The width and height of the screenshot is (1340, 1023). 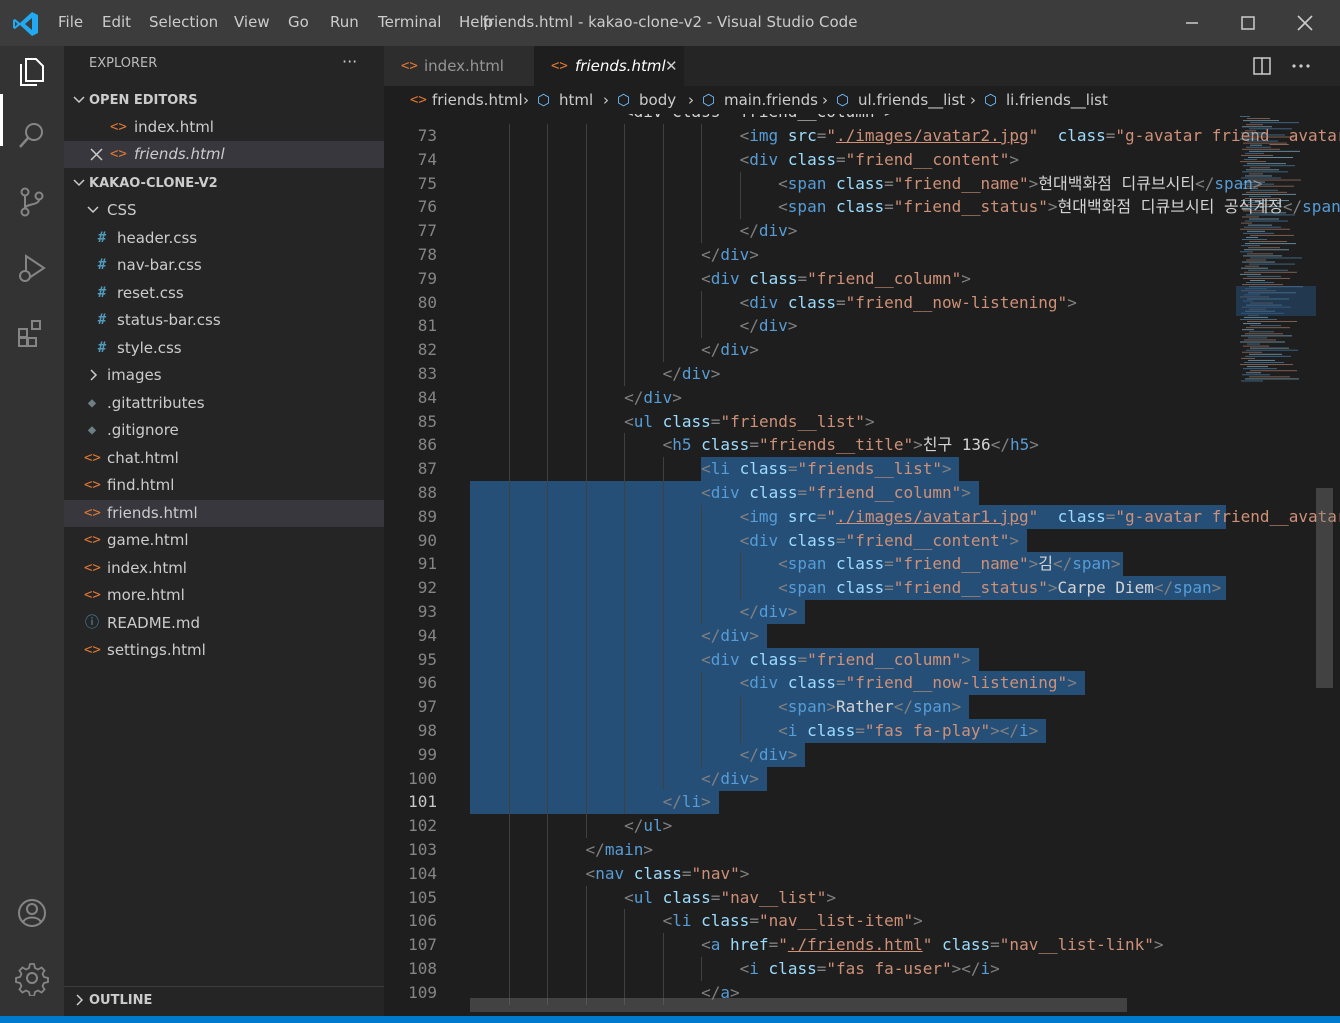 I want to click on file-item: ◆ .gitattributes, so click(x=224, y=403).